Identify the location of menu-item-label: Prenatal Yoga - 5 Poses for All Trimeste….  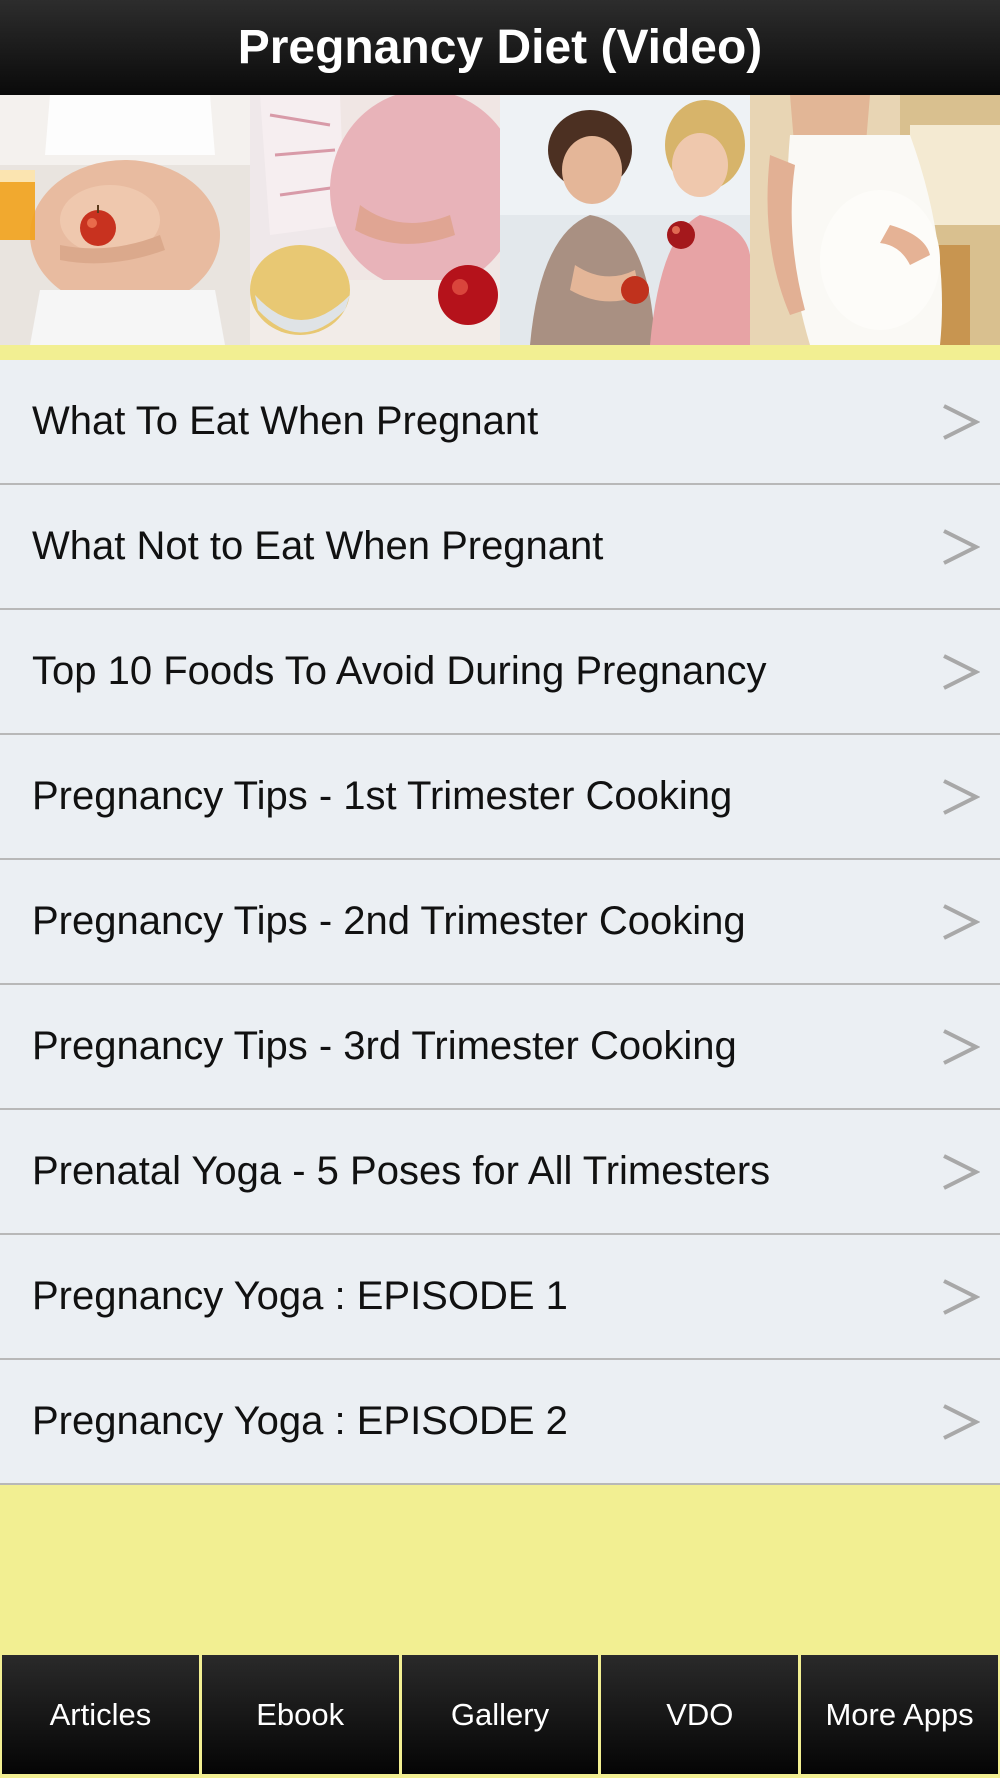
(401, 1171).